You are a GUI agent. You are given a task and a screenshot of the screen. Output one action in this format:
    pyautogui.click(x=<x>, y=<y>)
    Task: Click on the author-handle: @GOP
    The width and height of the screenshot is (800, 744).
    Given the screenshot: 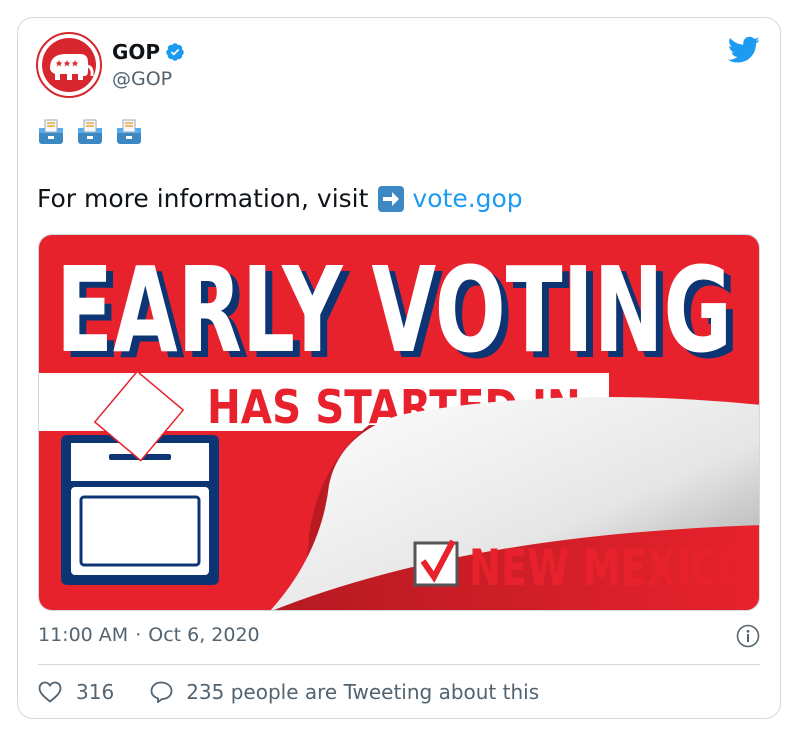 What is the action you would take?
    pyautogui.click(x=142, y=79)
    